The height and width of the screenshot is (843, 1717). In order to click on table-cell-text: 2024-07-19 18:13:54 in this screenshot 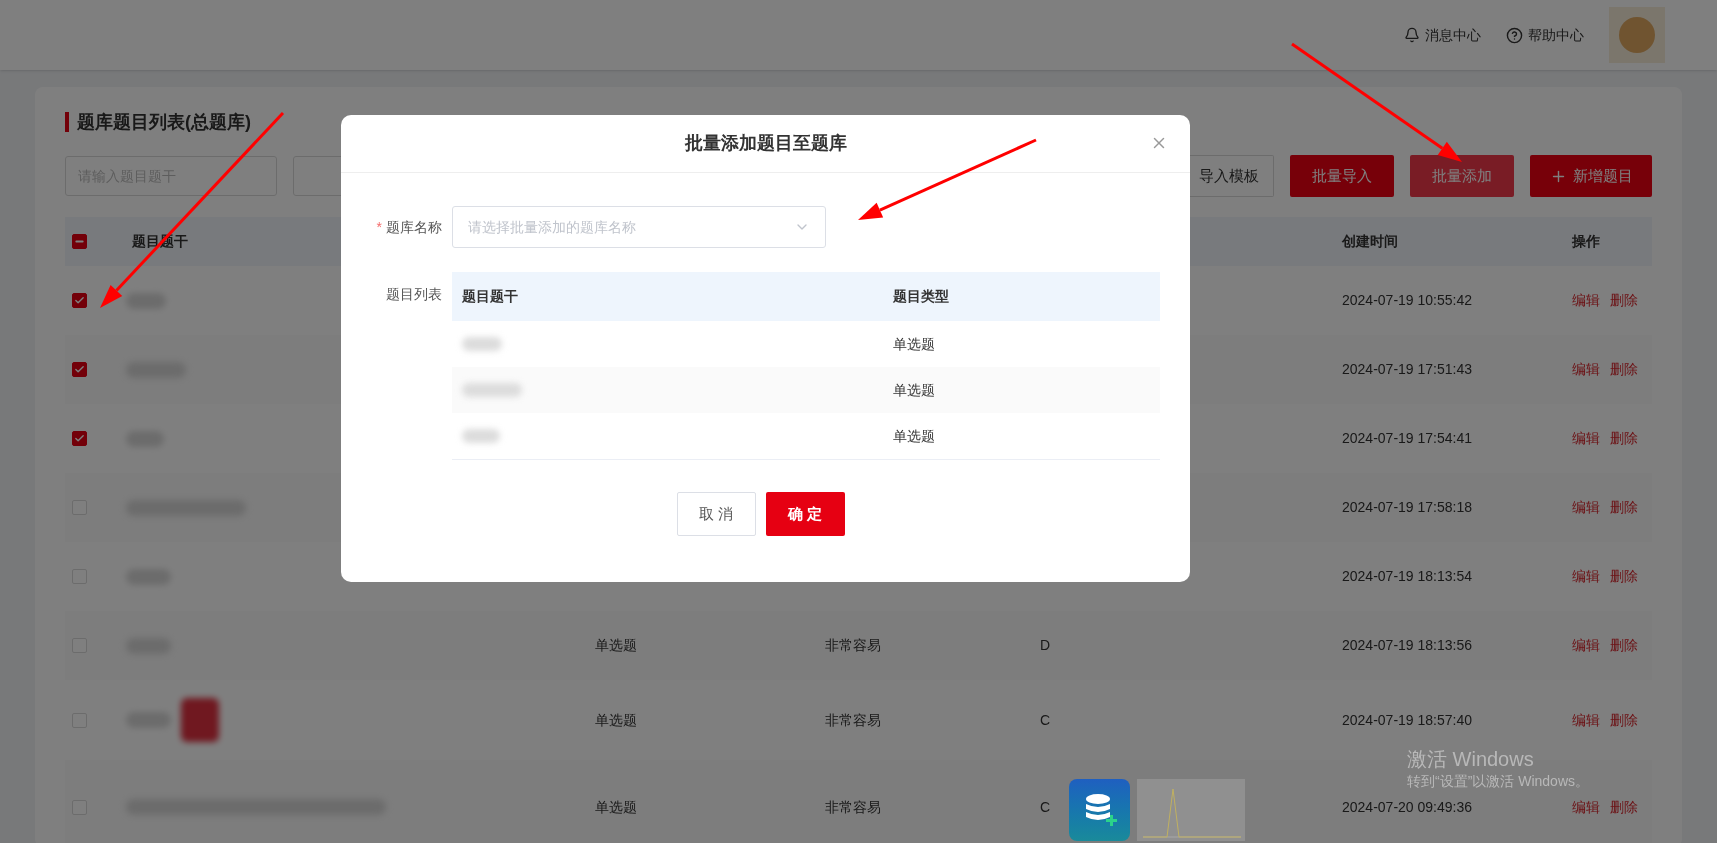, I will do `click(1406, 576)`.